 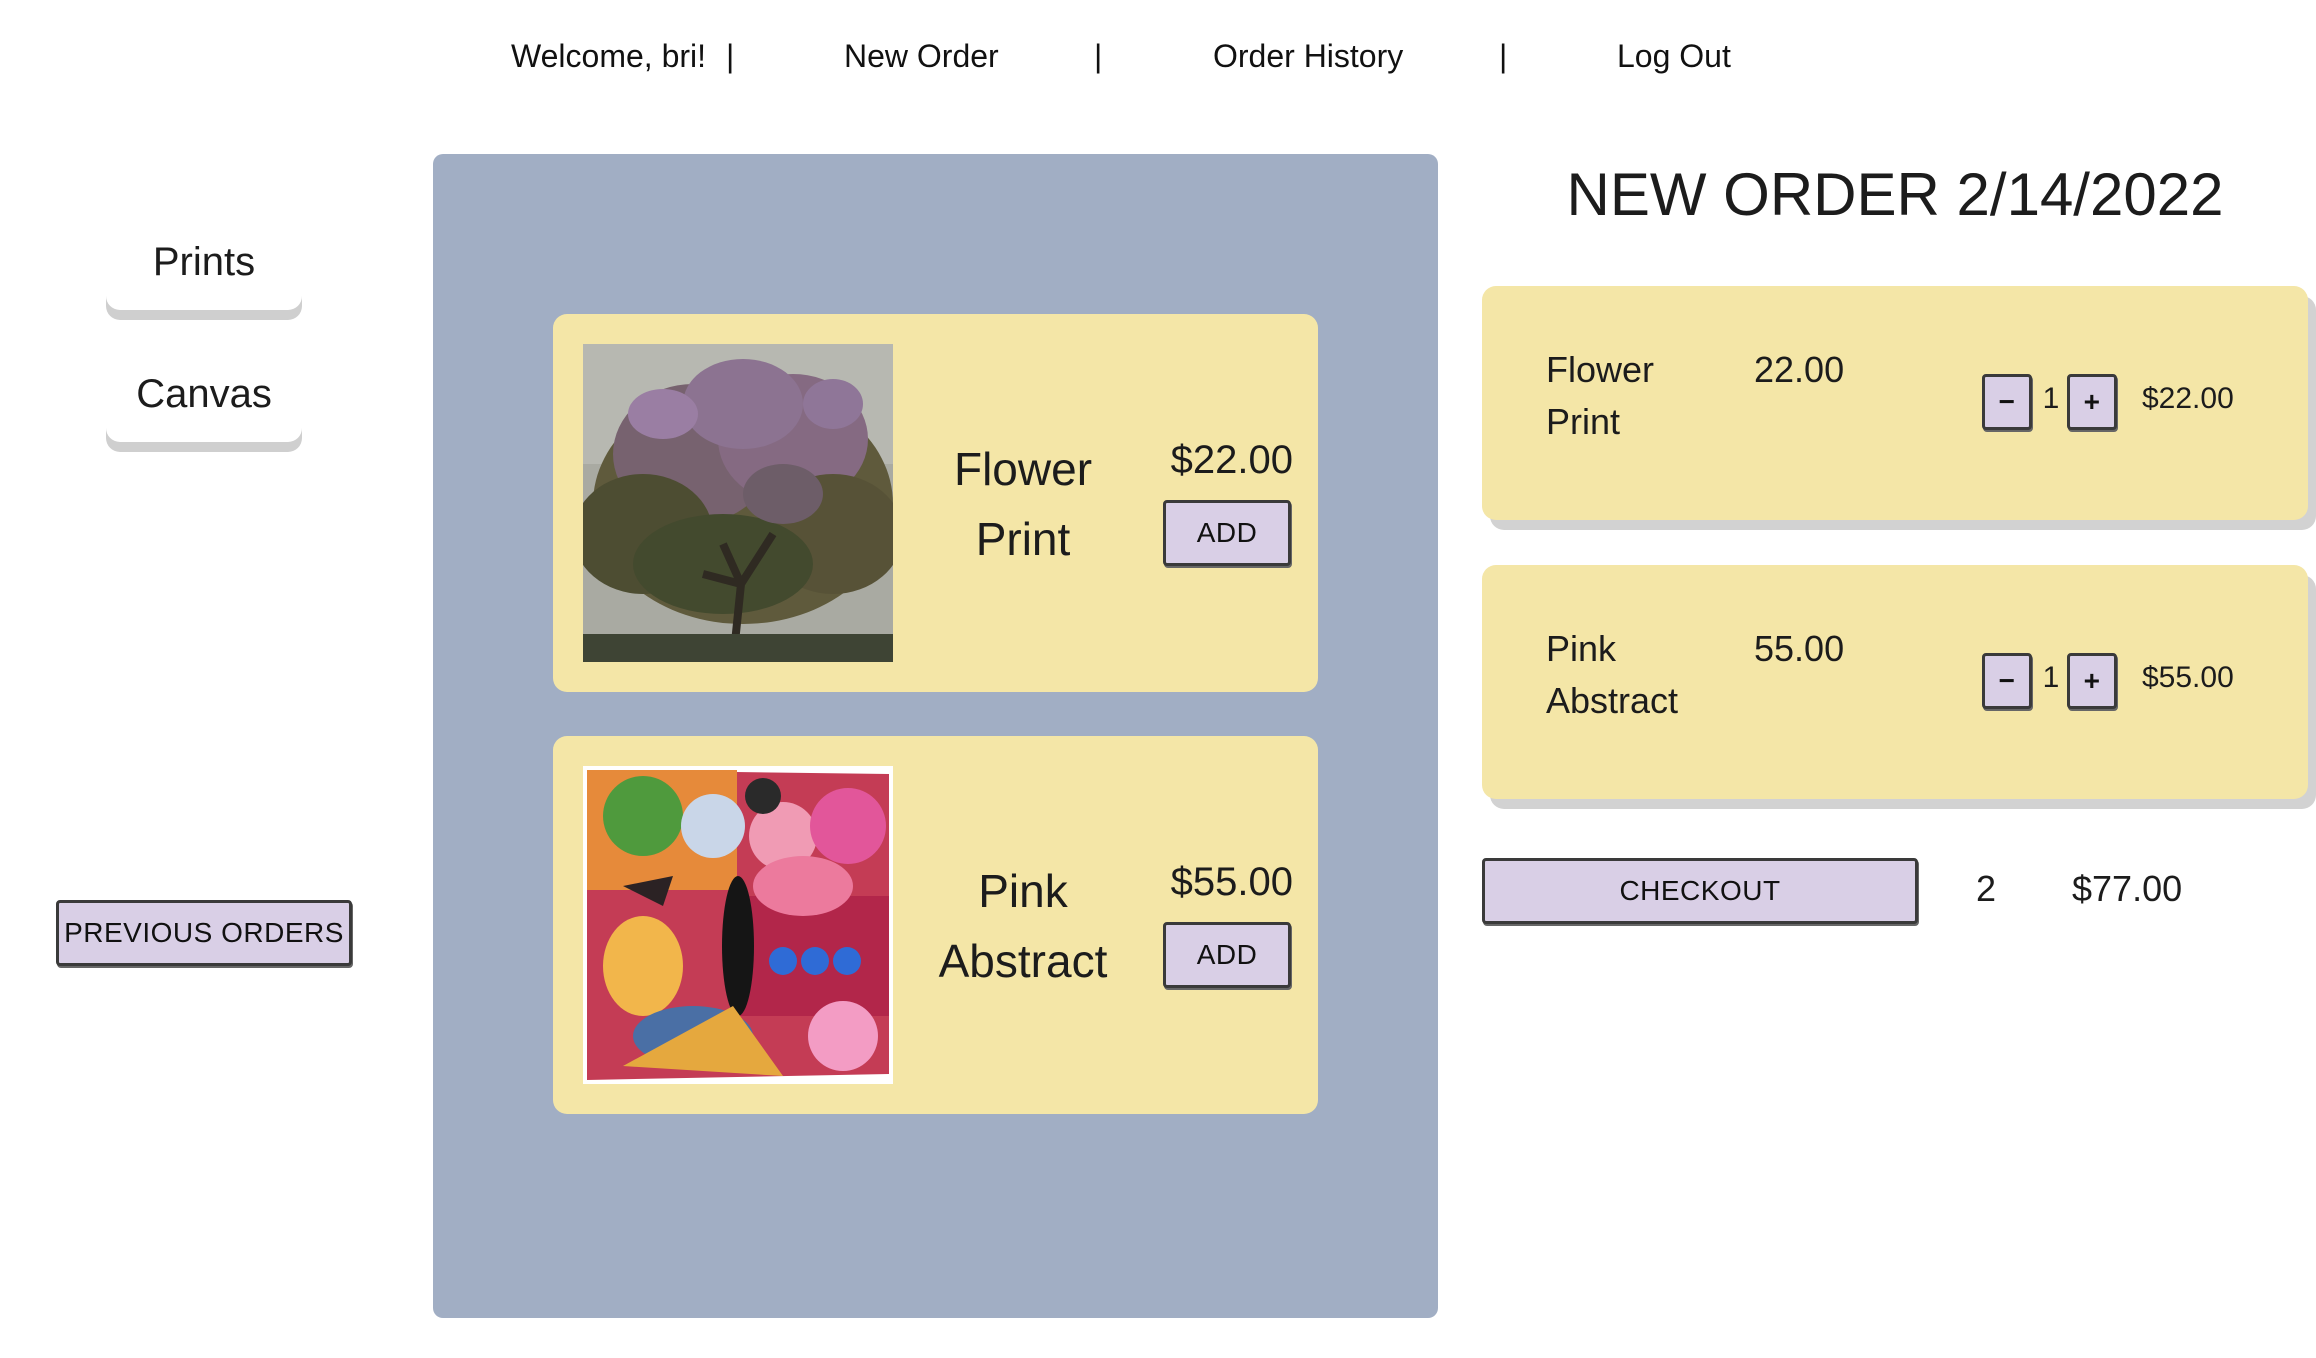 I want to click on flower-print-image, so click(x=738, y=503).